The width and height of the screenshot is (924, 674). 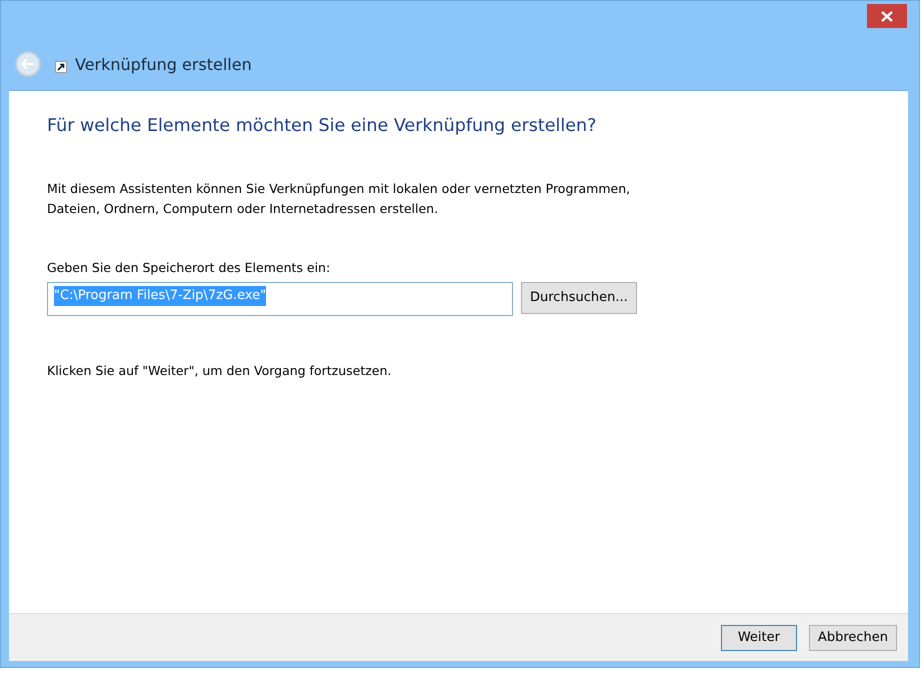 What do you see at coordinates (322, 126) in the screenshot?
I see `wizard-heading: Für welche Elemente möchten Sie eine Verknüpfung erstellen?` at bounding box center [322, 126].